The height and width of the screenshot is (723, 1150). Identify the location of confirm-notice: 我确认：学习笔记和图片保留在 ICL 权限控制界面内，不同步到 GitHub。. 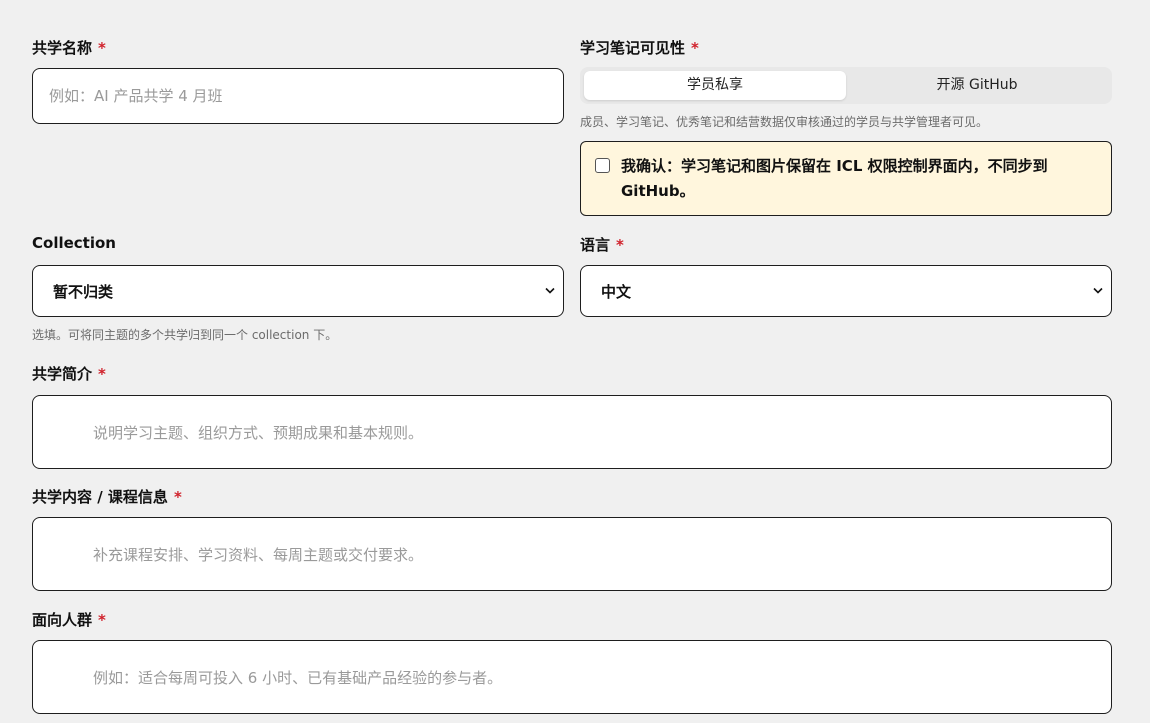
(846, 178).